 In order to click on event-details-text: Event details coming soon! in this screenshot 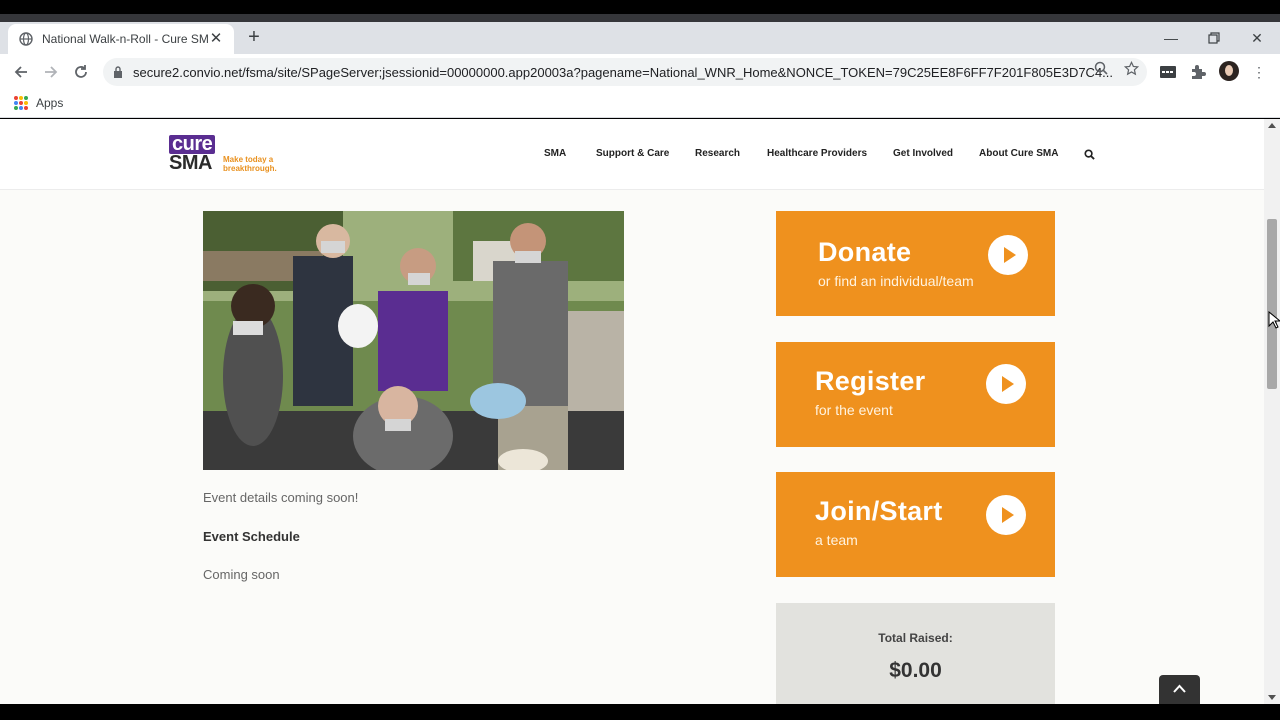, I will do `click(281, 497)`.